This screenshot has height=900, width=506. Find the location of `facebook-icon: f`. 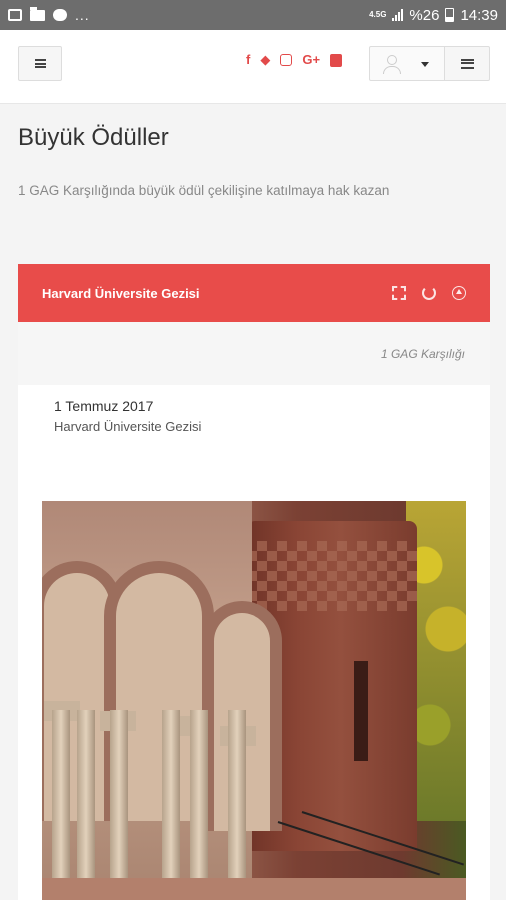

facebook-icon: f is located at coordinates (248, 60).